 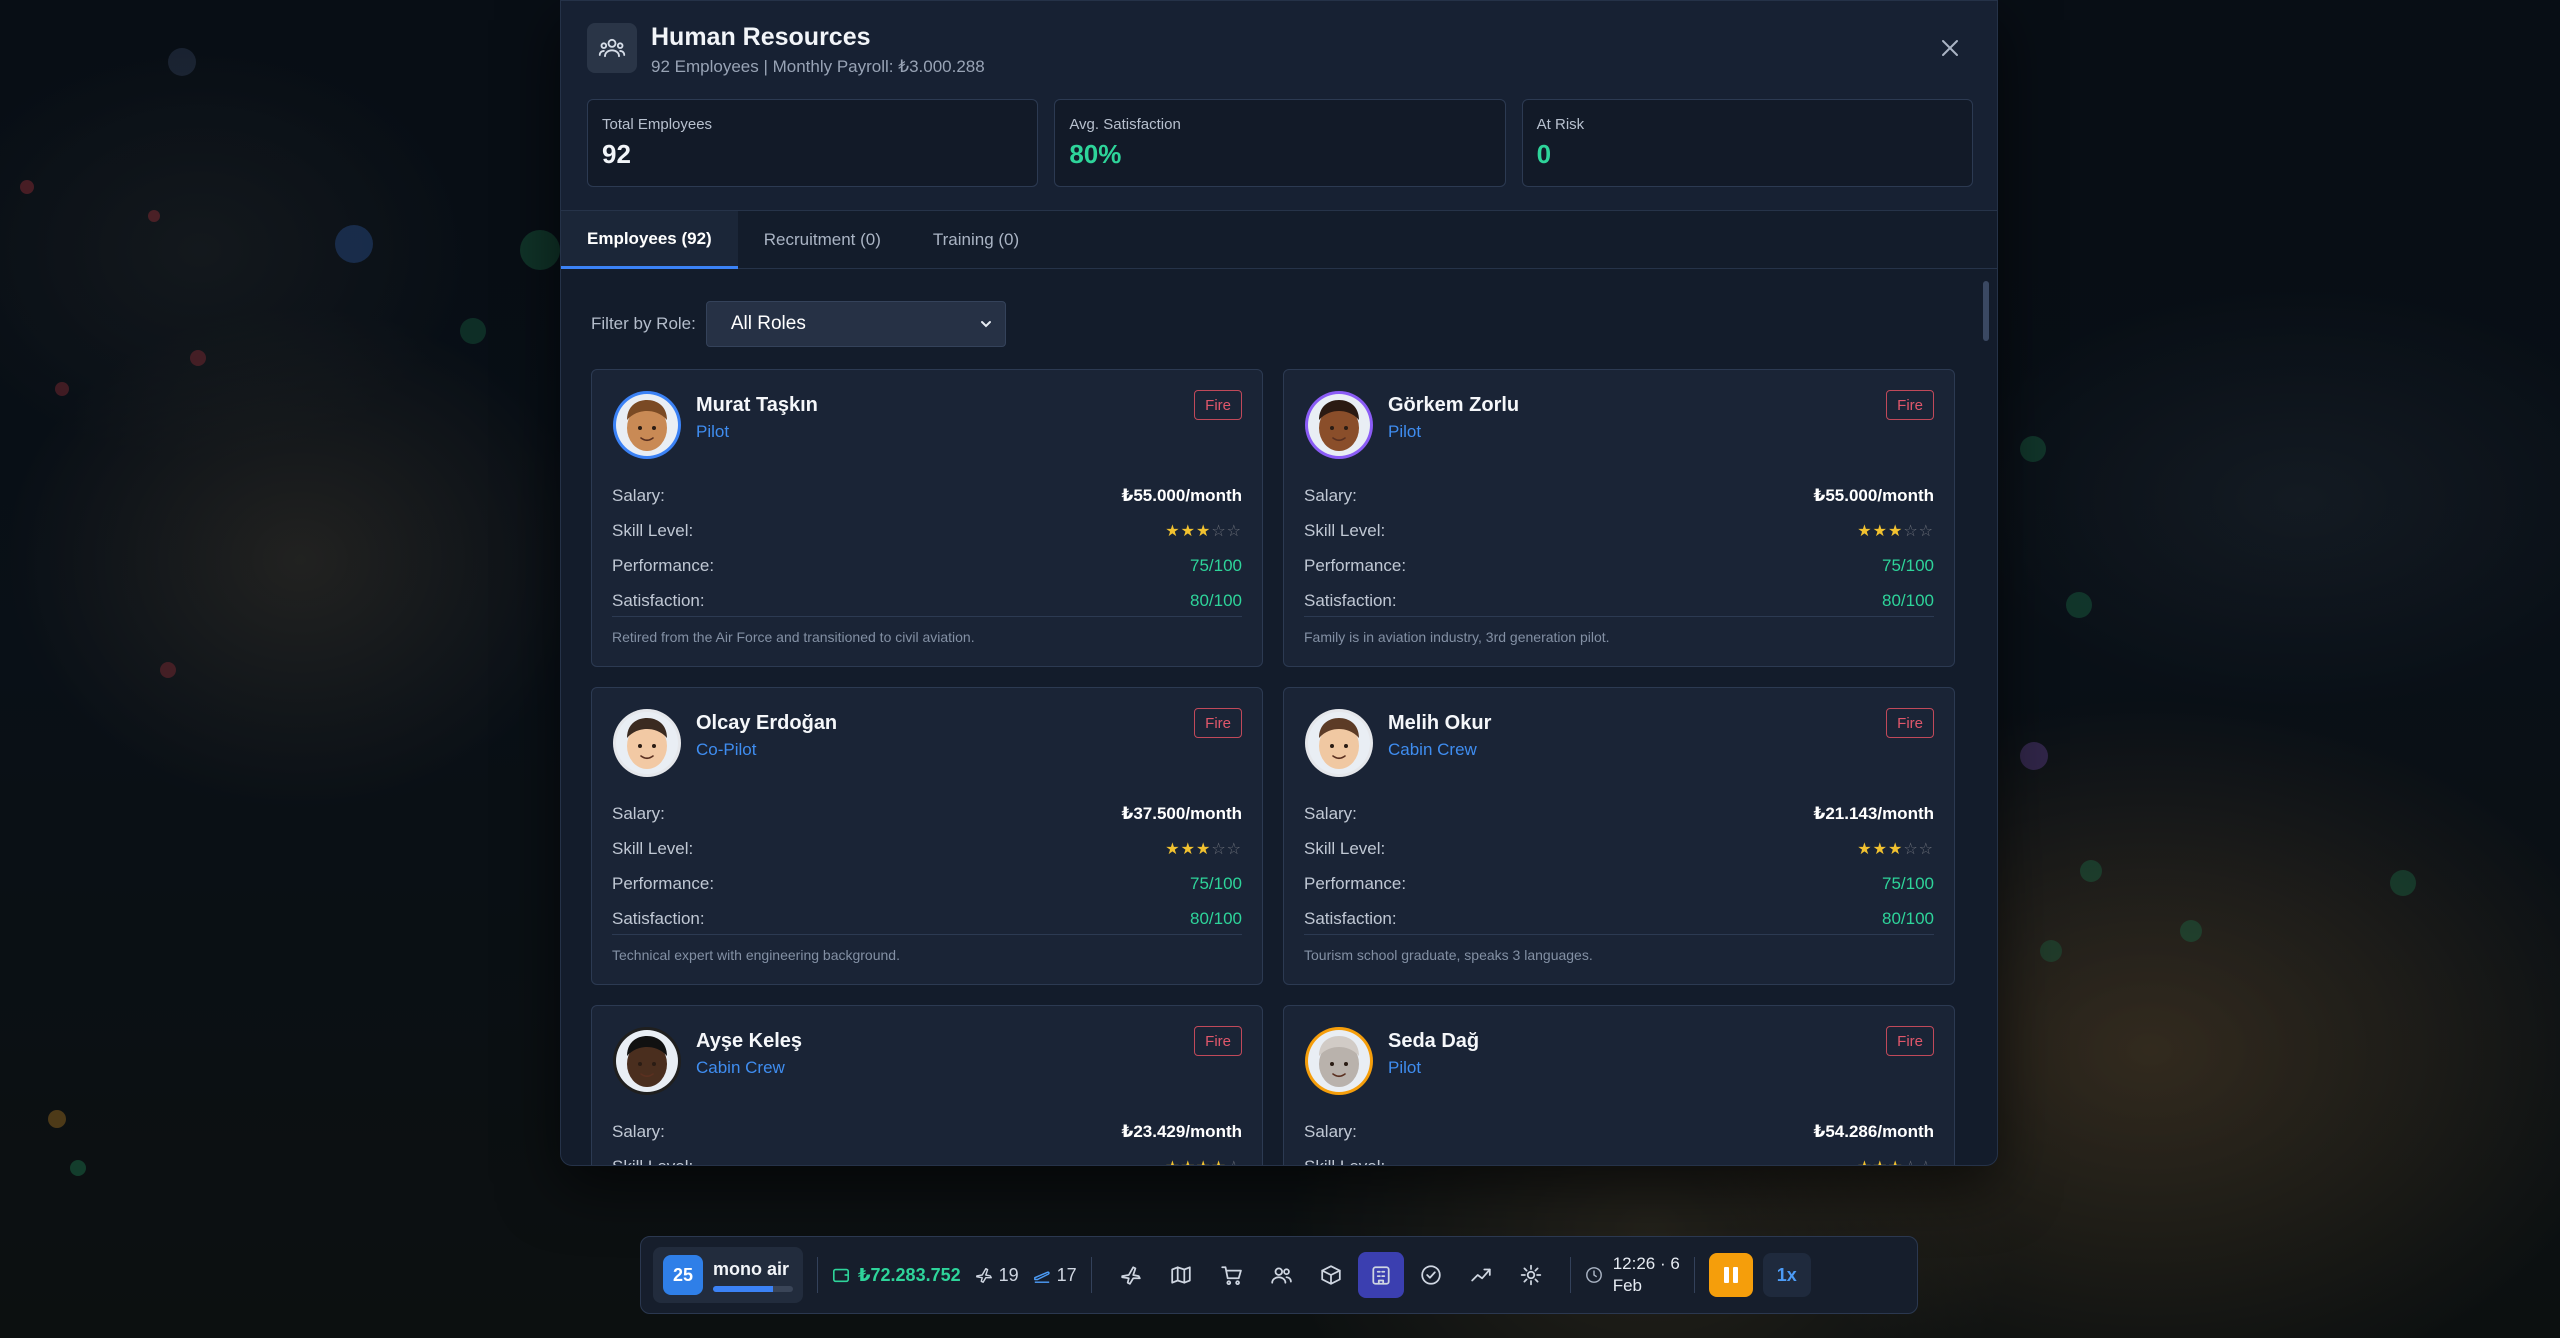 What do you see at coordinates (1055, 1275) in the screenshot?
I see `flights-count: 17` at bounding box center [1055, 1275].